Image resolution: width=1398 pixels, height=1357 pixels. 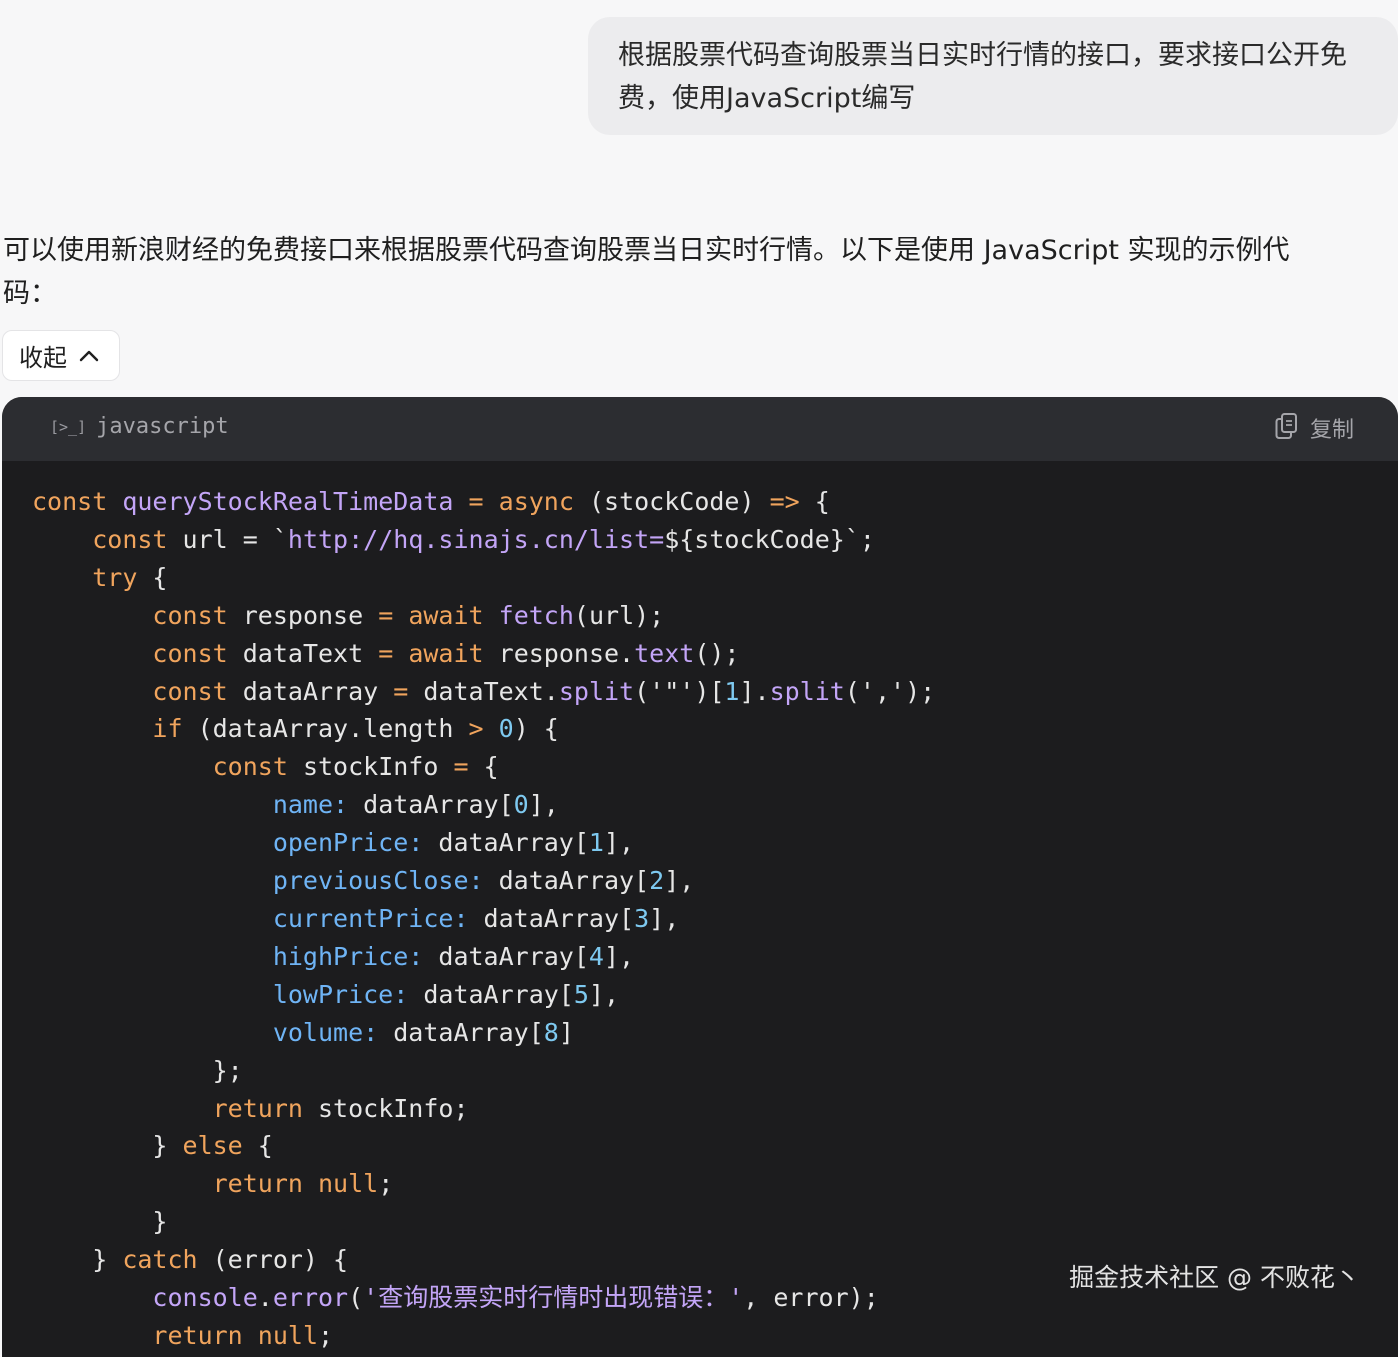 I want to click on code-token: , error);, so click(x=811, y=1298).